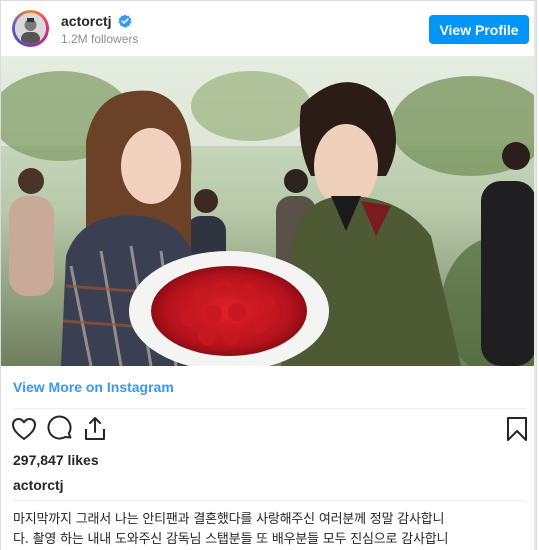 The width and height of the screenshot is (539, 550). What do you see at coordinates (100, 39) in the screenshot?
I see `follower-count: 1.2M followers` at bounding box center [100, 39].